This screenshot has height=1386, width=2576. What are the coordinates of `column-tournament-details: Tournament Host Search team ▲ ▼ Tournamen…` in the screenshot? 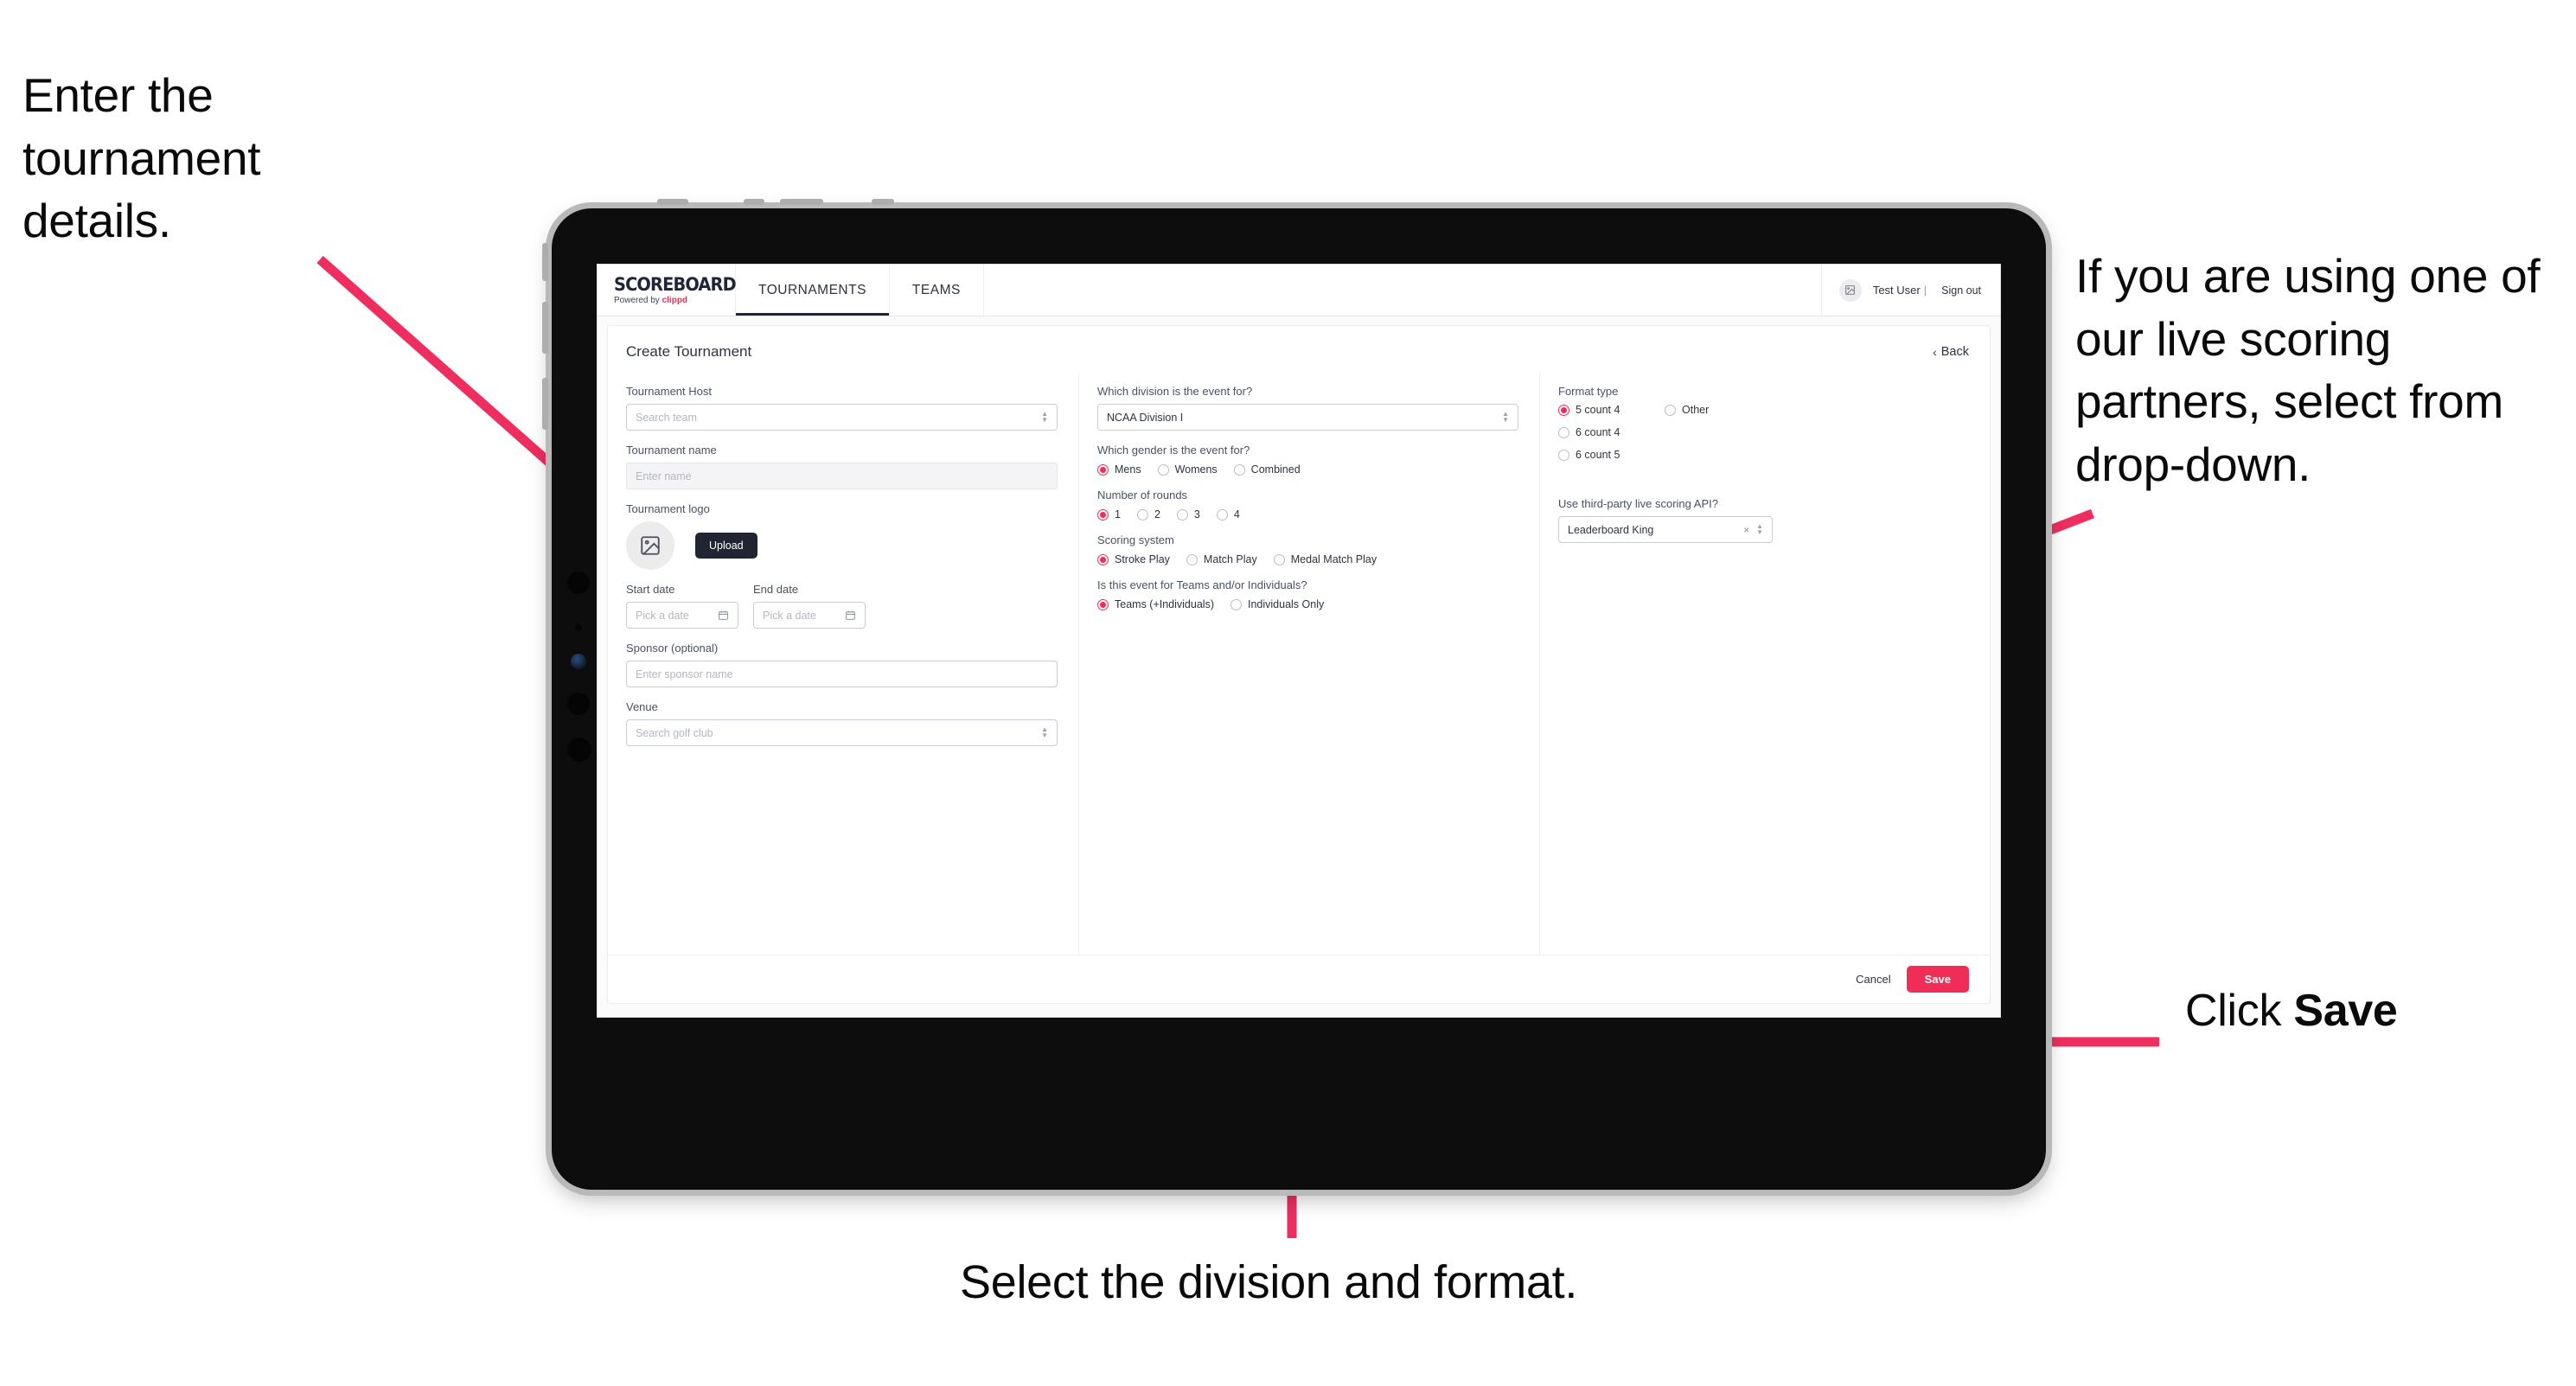 It's located at (844, 664).